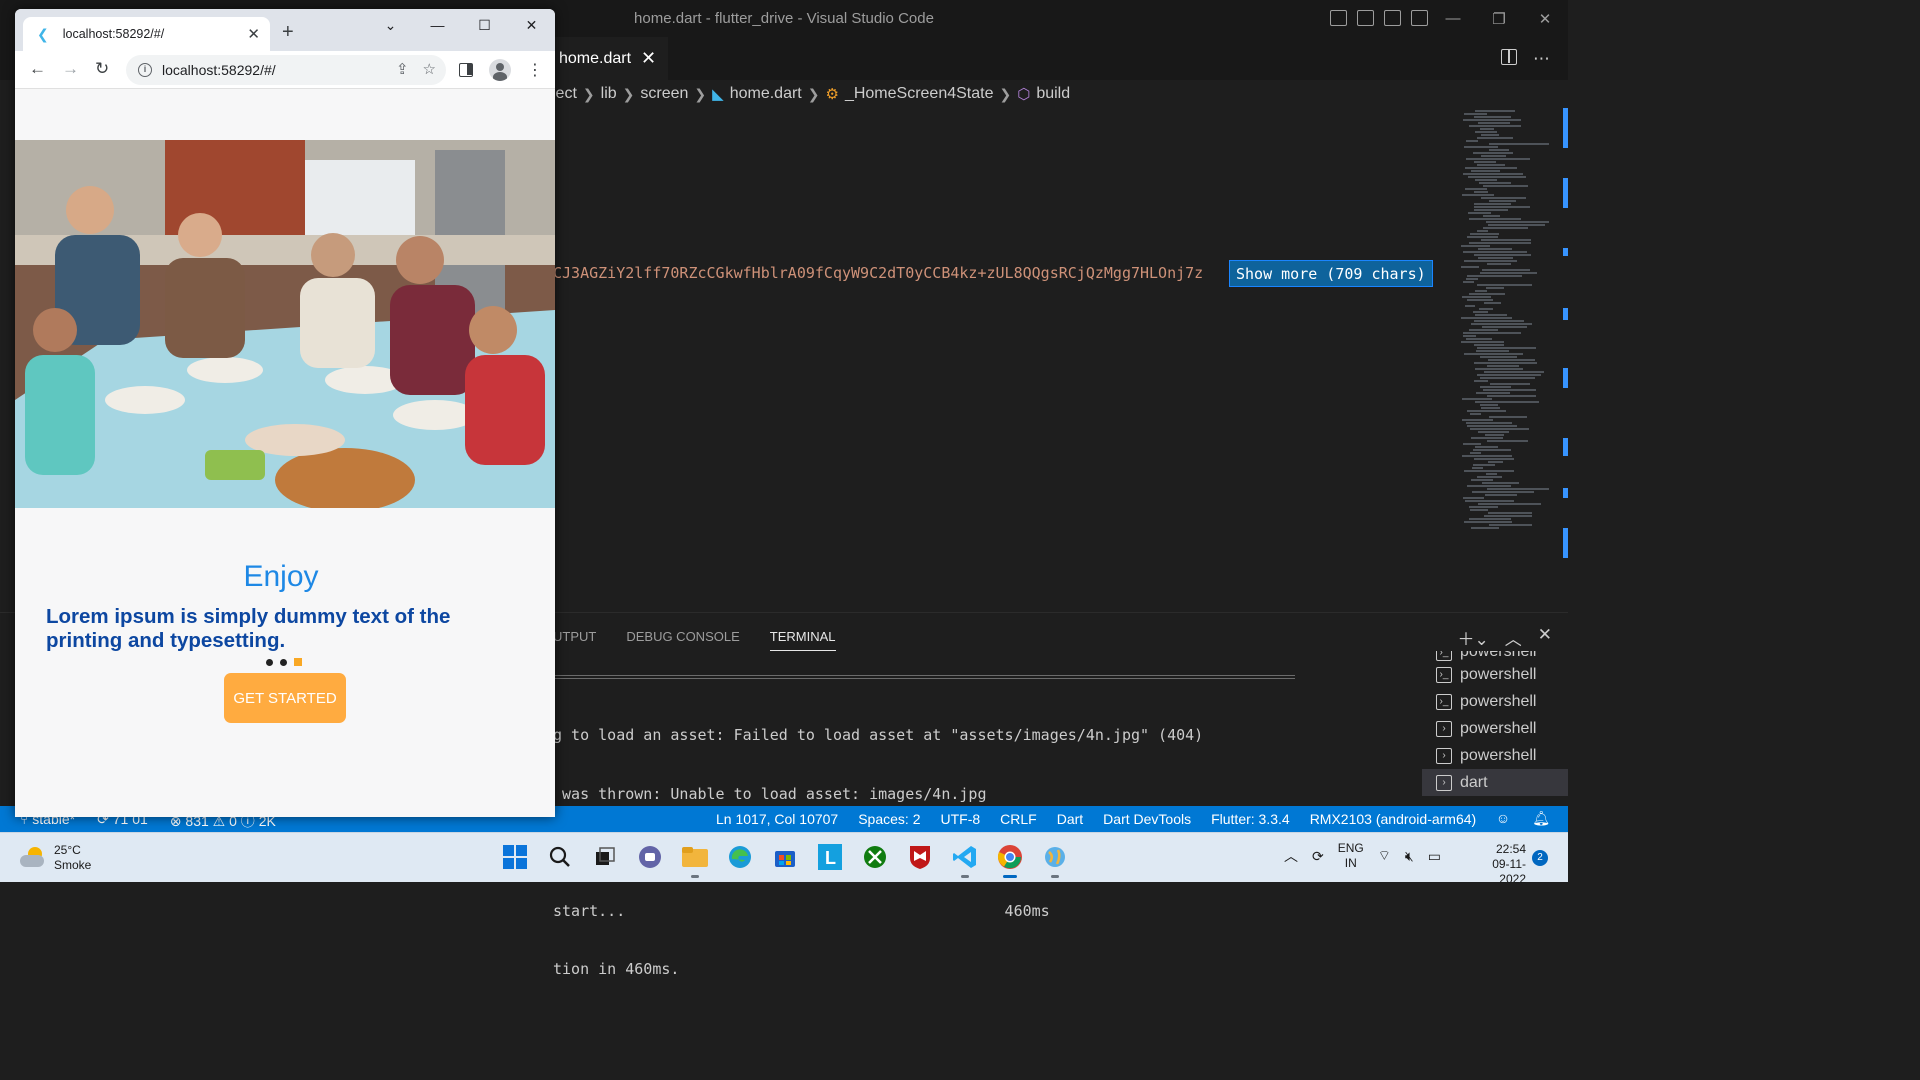 The image size is (1920, 1080). I want to click on breadcrumb-item-file: home.dart, so click(766, 94).